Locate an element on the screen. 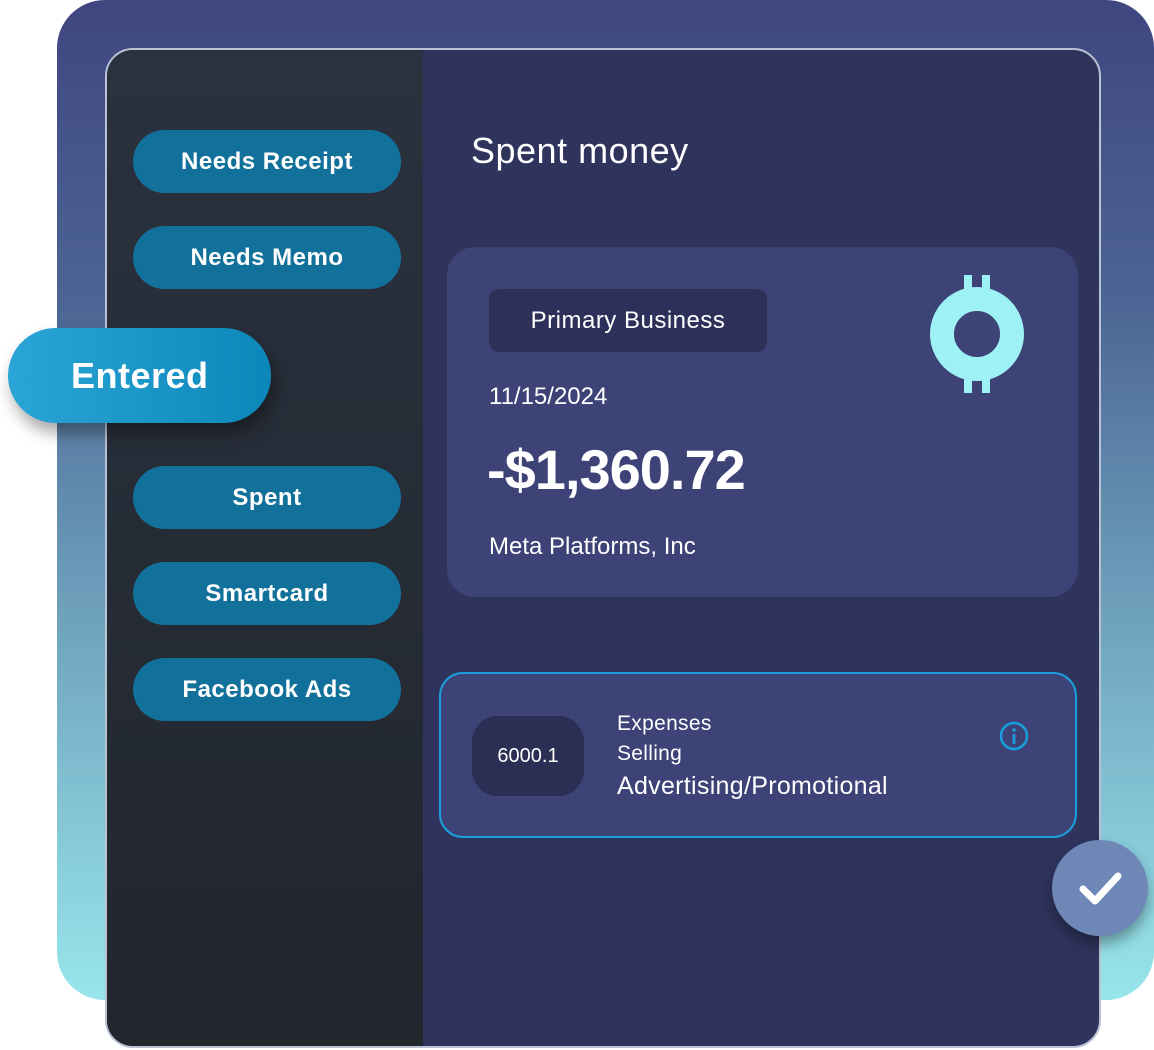 The height and width of the screenshot is (1050, 1154). filter-needs-receipt: Needs Receipt is located at coordinates (267, 161).